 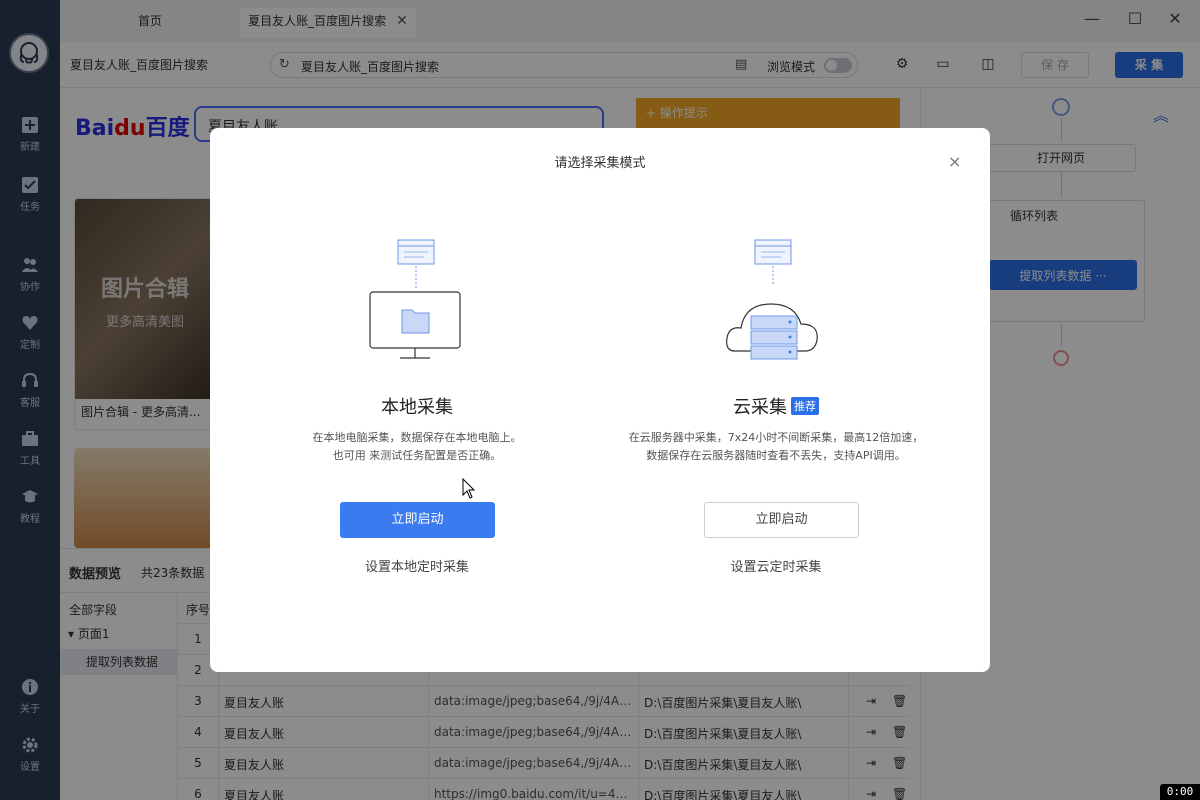 What do you see at coordinates (1180, 792) in the screenshot?
I see `recording-timer: 0:00` at bounding box center [1180, 792].